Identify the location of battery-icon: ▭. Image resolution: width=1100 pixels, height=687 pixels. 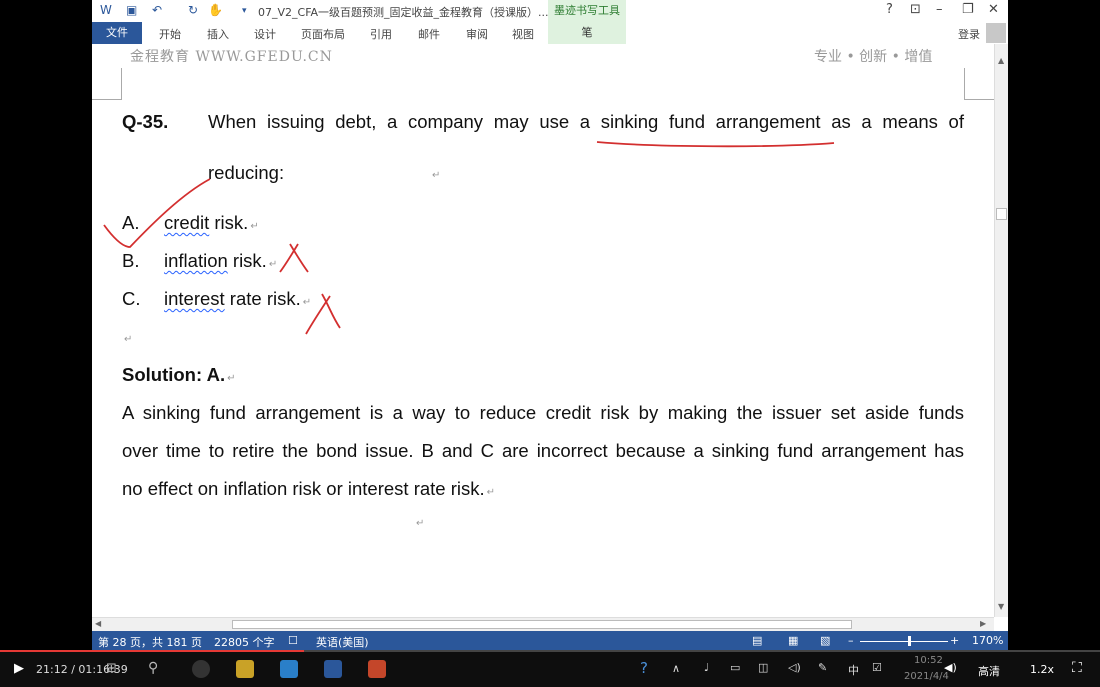
(735, 667).